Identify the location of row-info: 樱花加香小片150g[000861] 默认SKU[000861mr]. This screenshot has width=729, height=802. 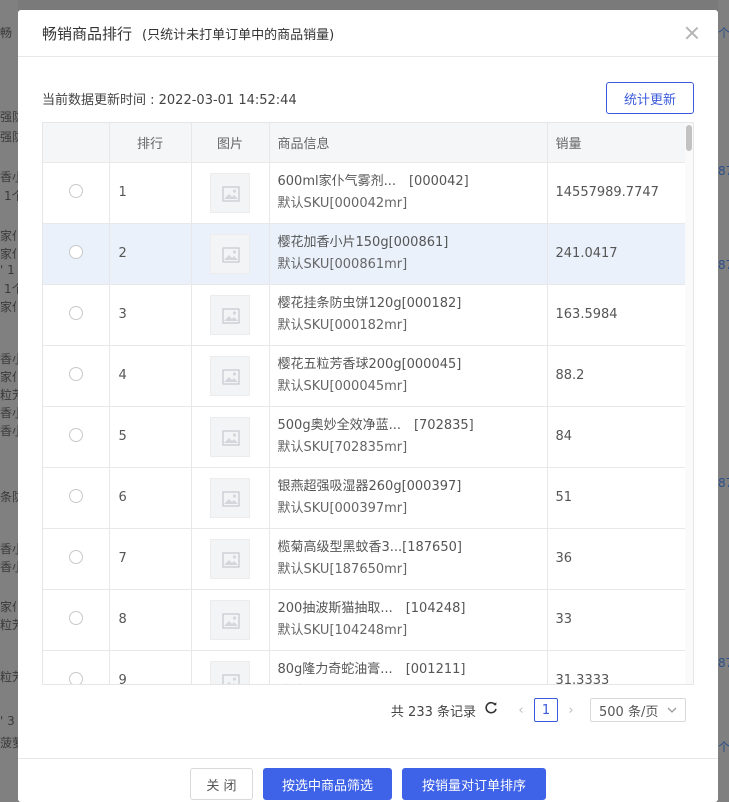
(408, 254).